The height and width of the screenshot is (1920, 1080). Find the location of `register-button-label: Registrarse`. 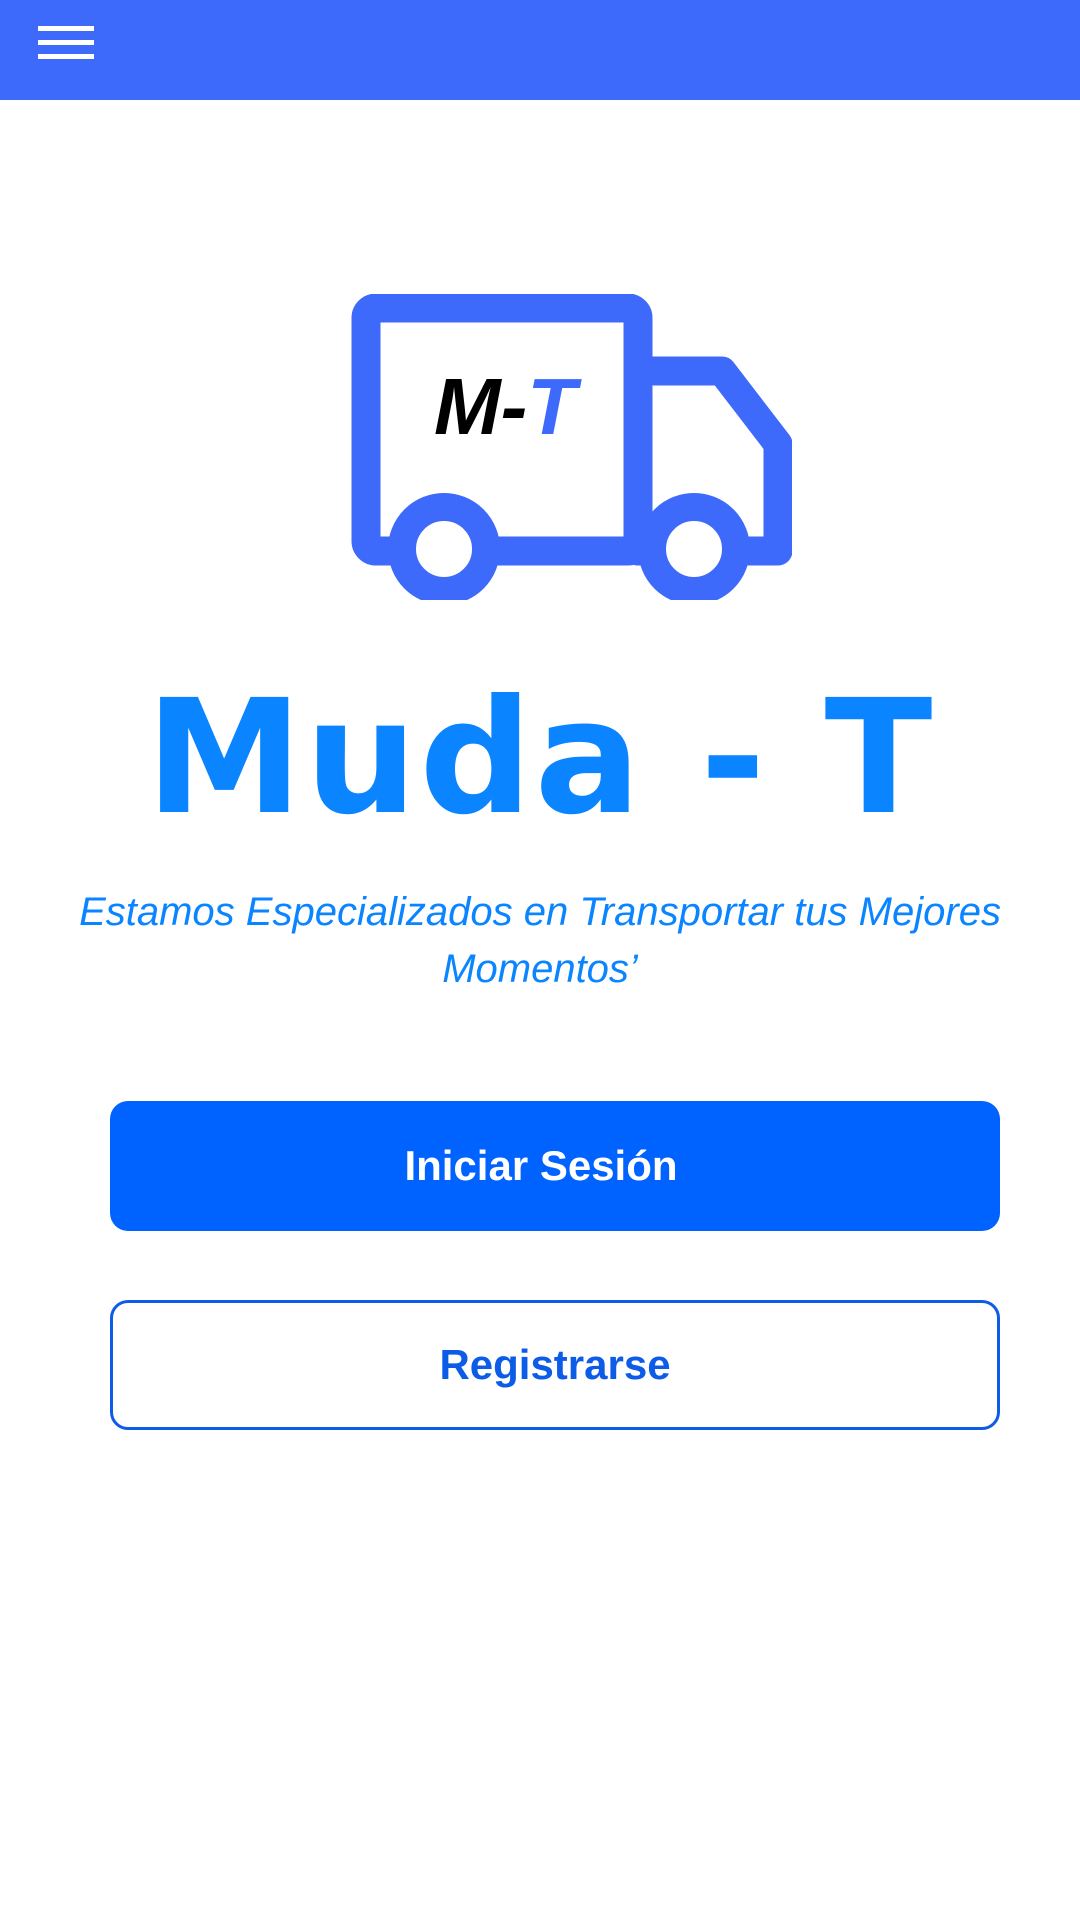

register-button-label: Registrarse is located at coordinates (555, 1364).